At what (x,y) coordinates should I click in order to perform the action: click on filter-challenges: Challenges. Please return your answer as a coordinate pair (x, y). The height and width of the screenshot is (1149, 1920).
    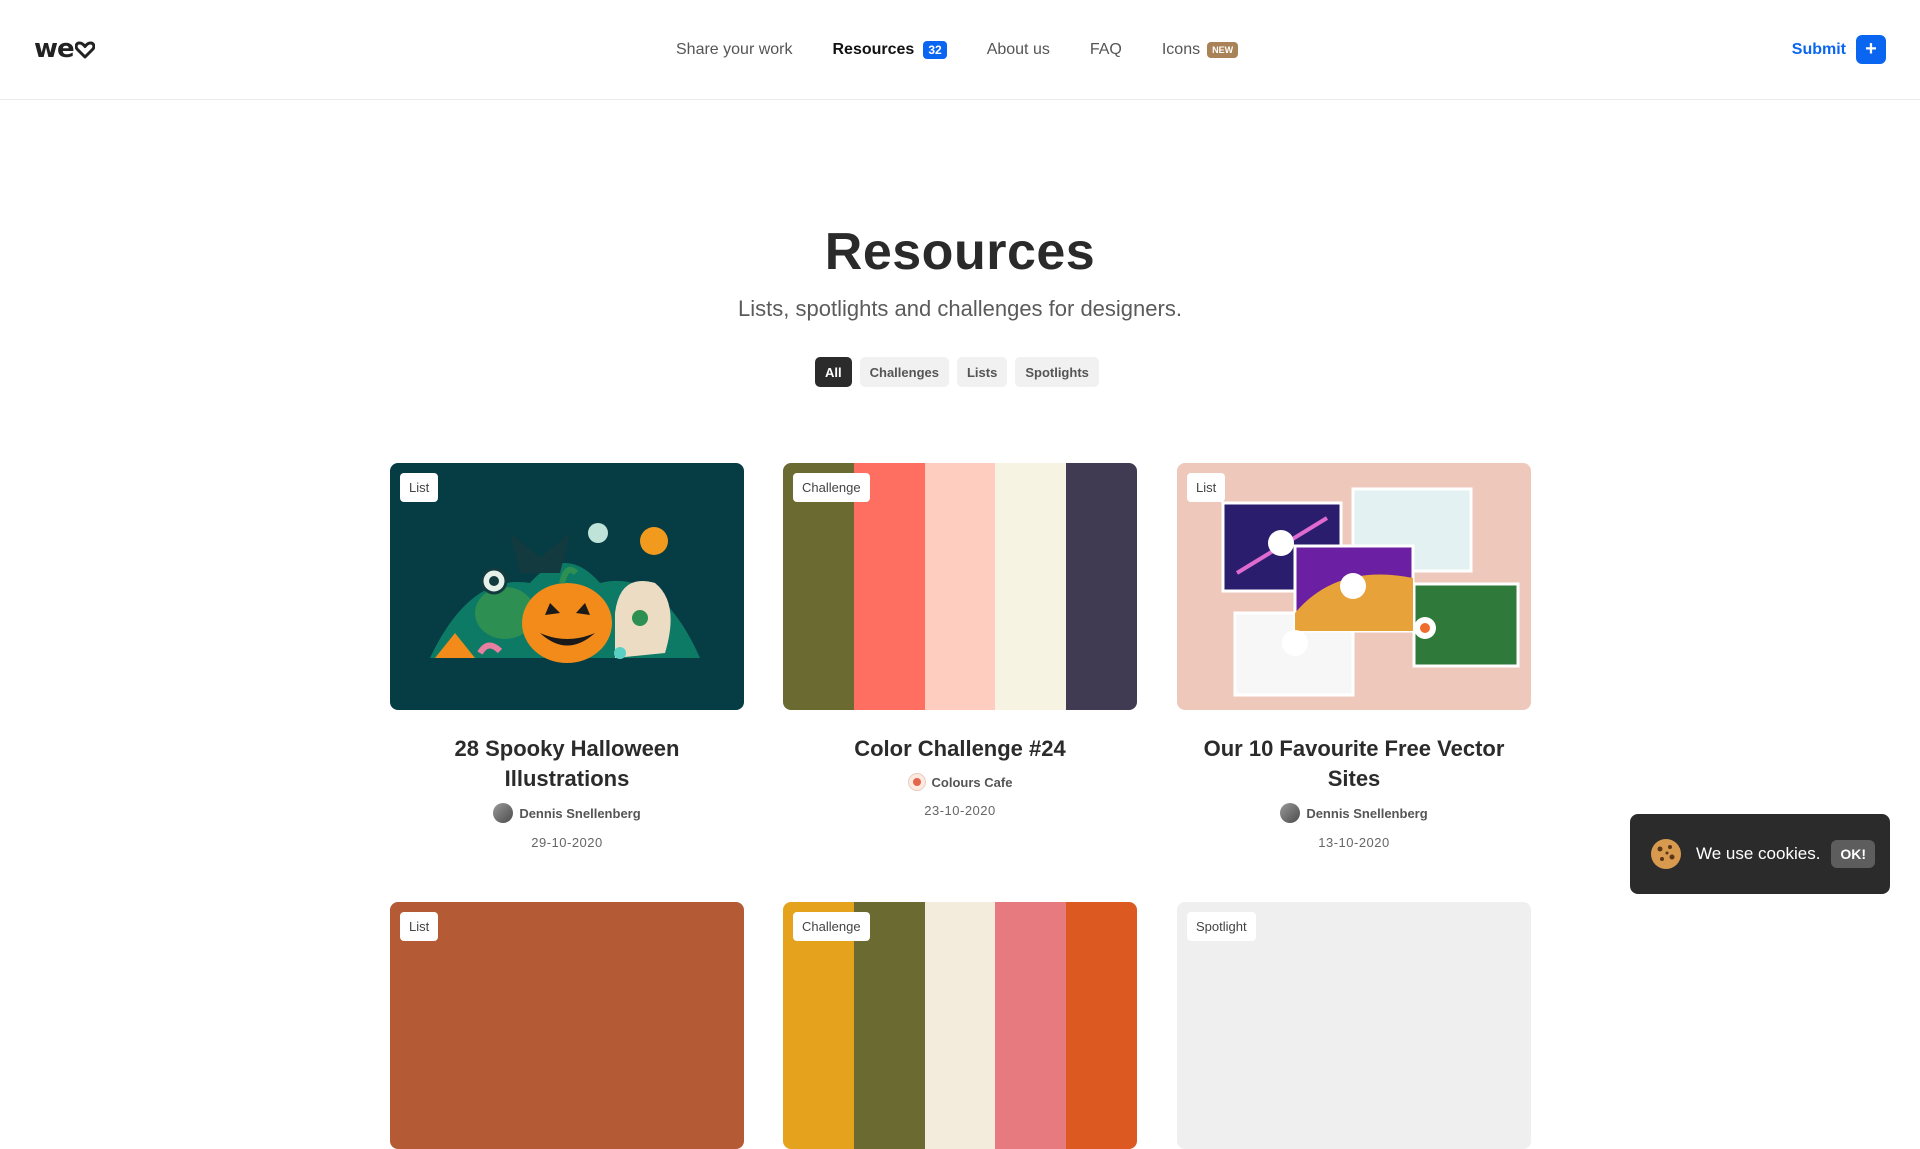
    Looking at the image, I should click on (904, 372).